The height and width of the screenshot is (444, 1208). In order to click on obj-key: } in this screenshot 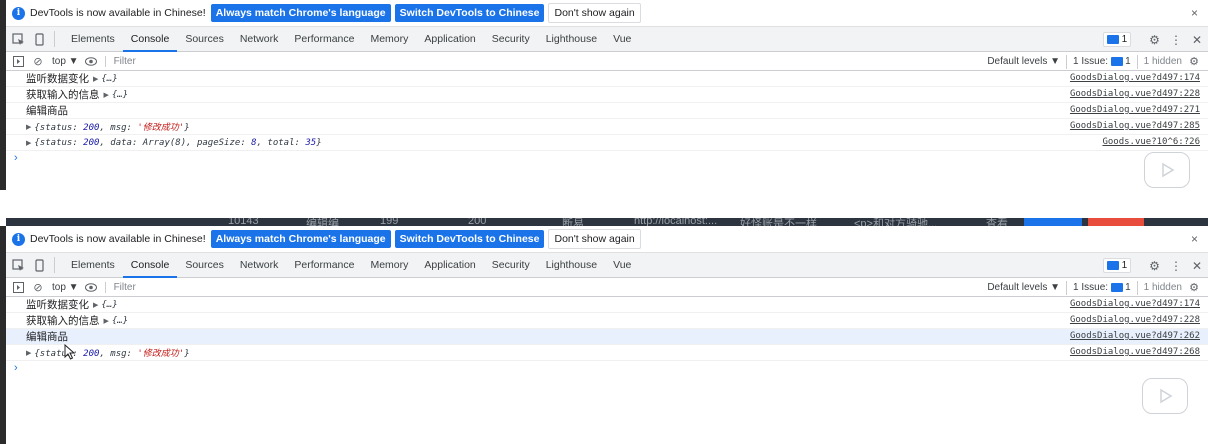, I will do `click(319, 142)`.